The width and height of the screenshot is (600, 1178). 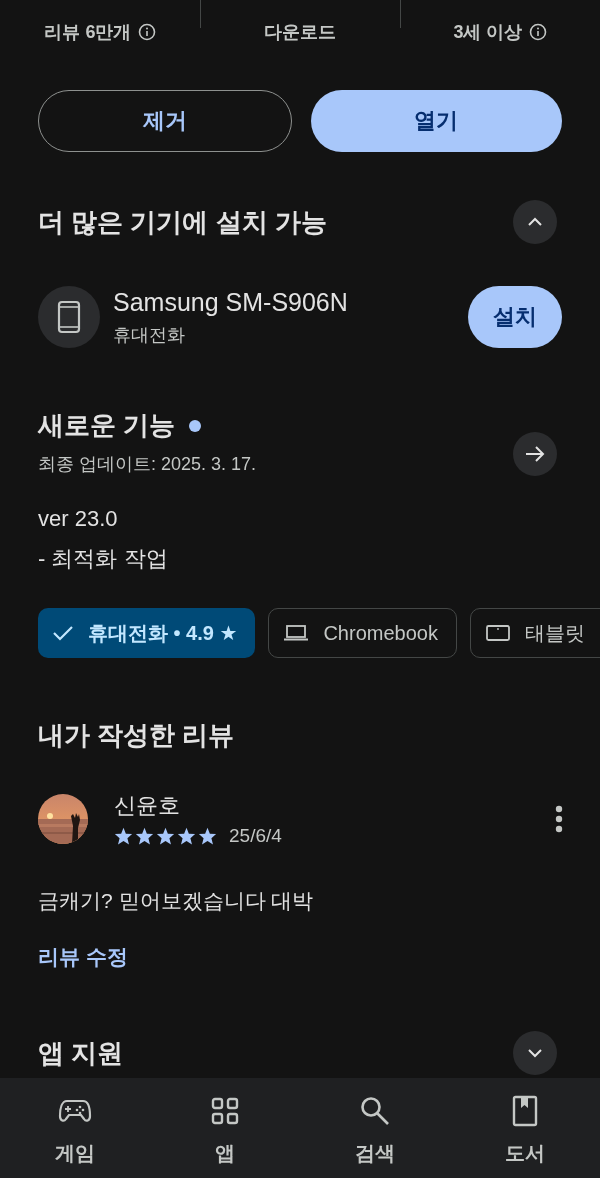 I want to click on device-filter-chip: Chromebook, so click(x=362, y=633).